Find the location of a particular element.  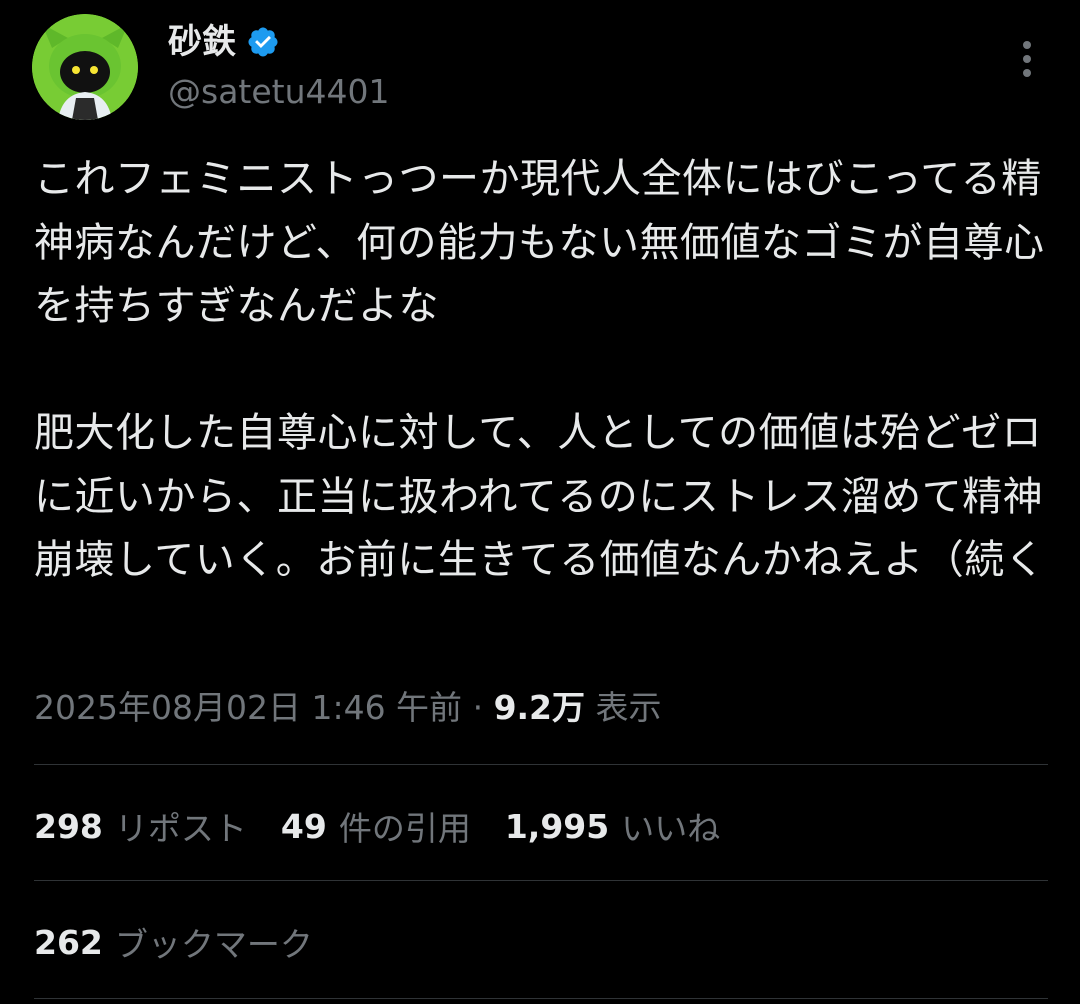

reposts-stat: 298 リポスト is located at coordinates (140, 826).